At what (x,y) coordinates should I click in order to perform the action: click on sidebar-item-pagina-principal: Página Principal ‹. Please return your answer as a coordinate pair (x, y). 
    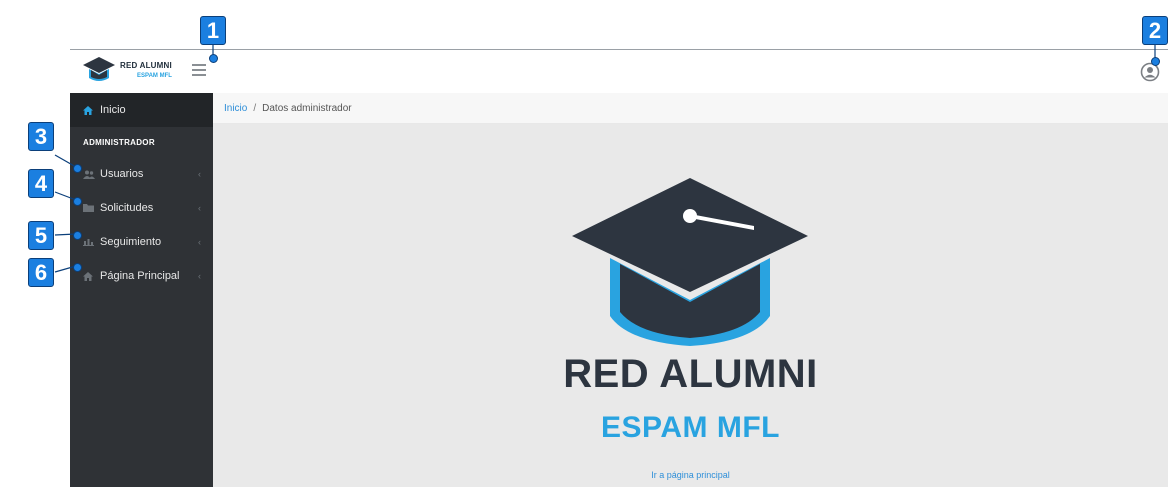
    Looking at the image, I should click on (141, 276).